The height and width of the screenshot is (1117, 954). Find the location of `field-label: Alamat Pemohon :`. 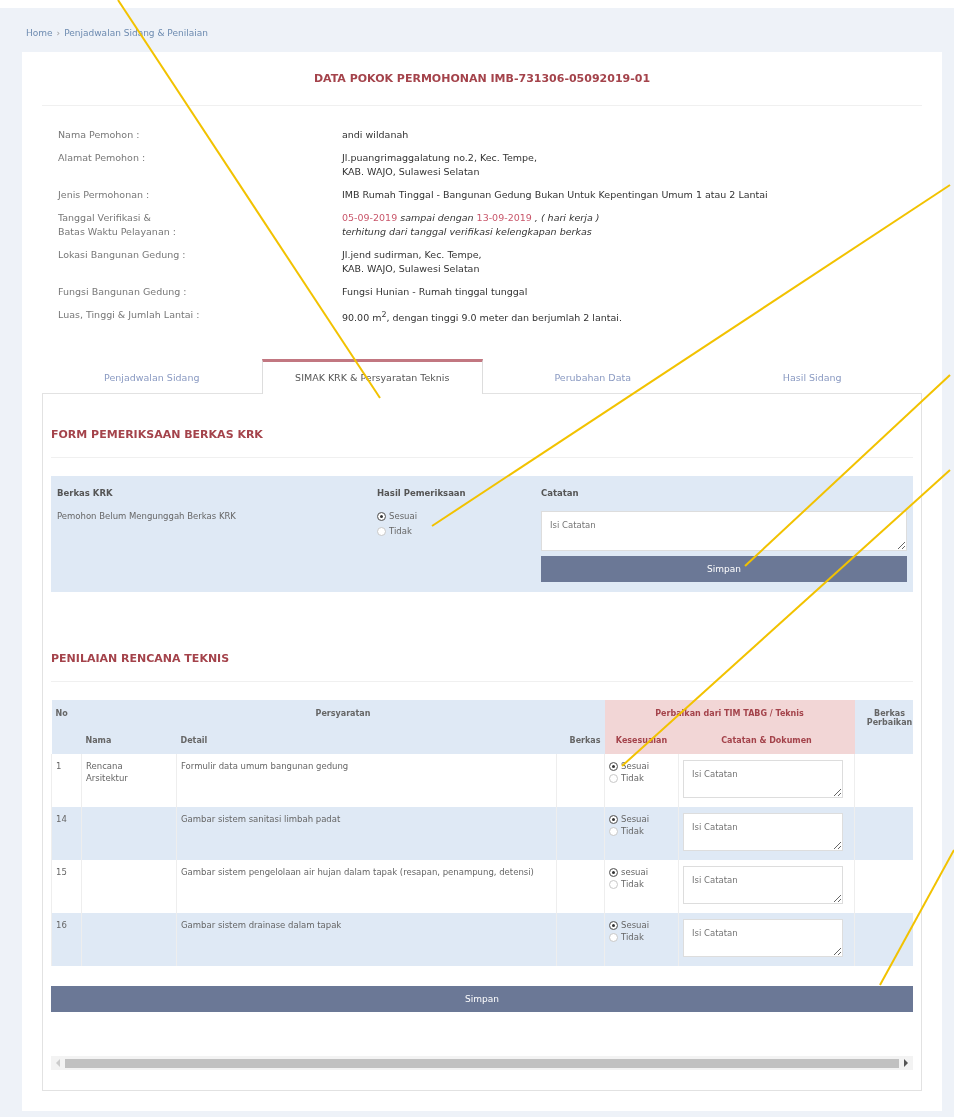

field-label: Alamat Pemohon : is located at coordinates (102, 158).